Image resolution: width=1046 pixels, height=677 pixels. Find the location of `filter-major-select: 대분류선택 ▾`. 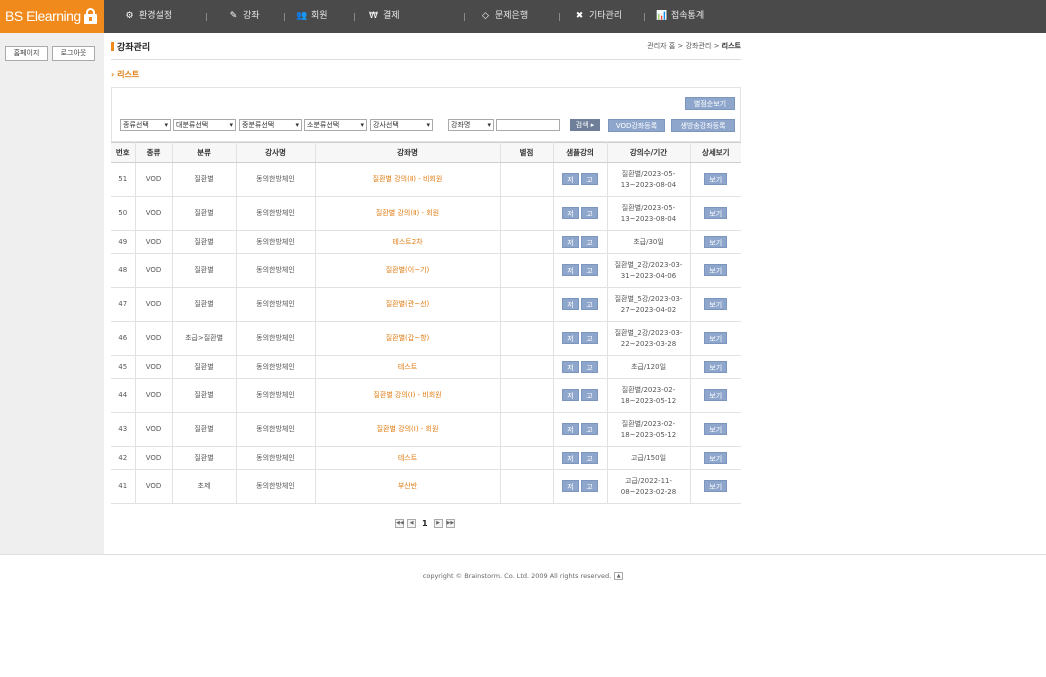

filter-major-select: 대분류선택 ▾ is located at coordinates (204, 125).